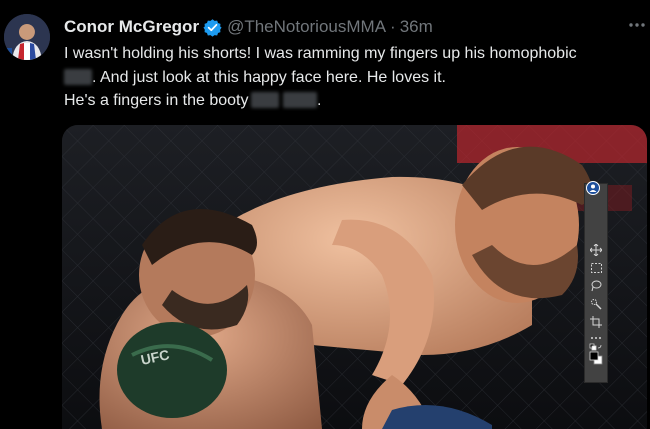  I want to click on color-swatches-icon, so click(596, 358).